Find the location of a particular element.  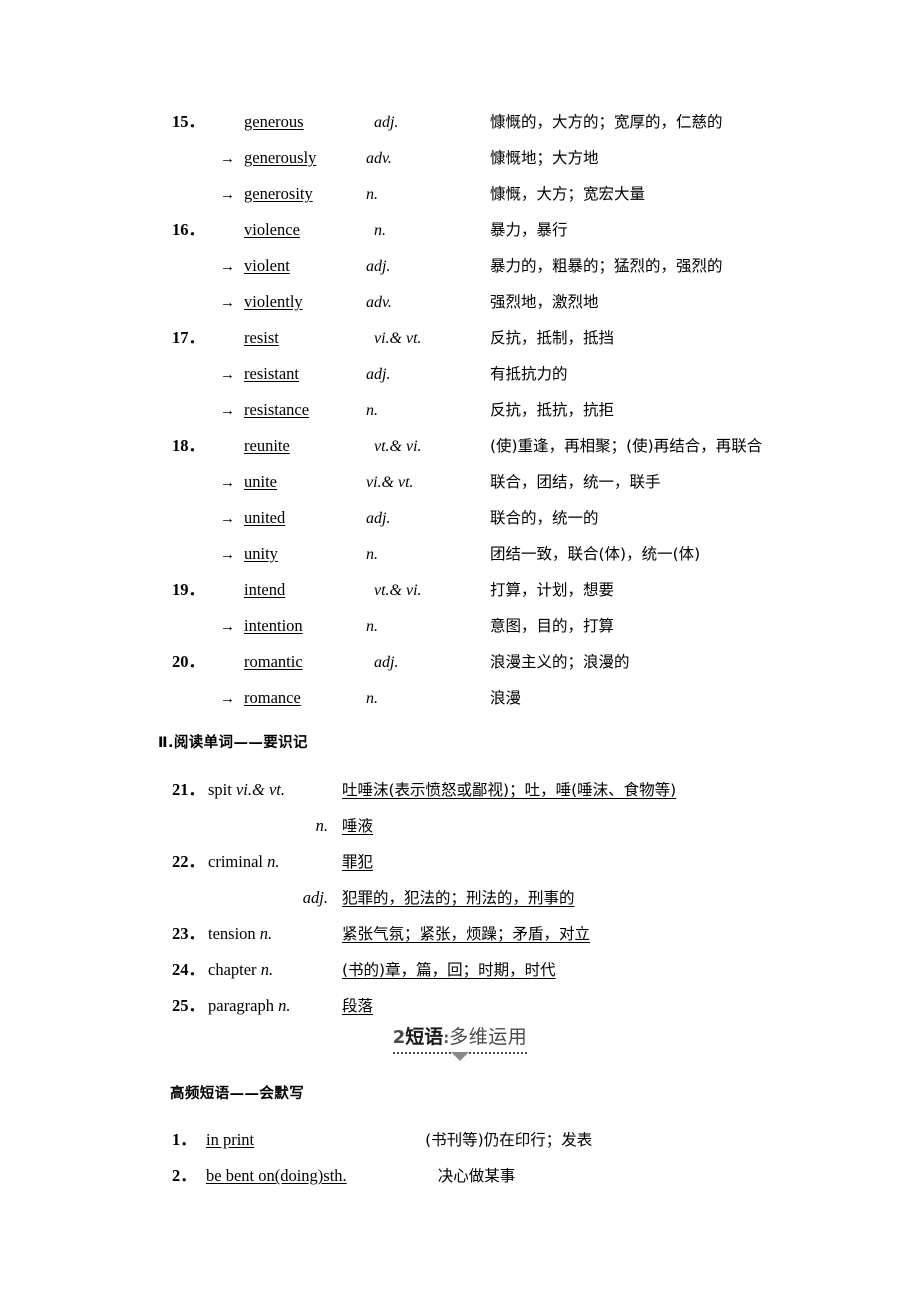

phrase-number: 1． is located at coordinates (184, 1139).